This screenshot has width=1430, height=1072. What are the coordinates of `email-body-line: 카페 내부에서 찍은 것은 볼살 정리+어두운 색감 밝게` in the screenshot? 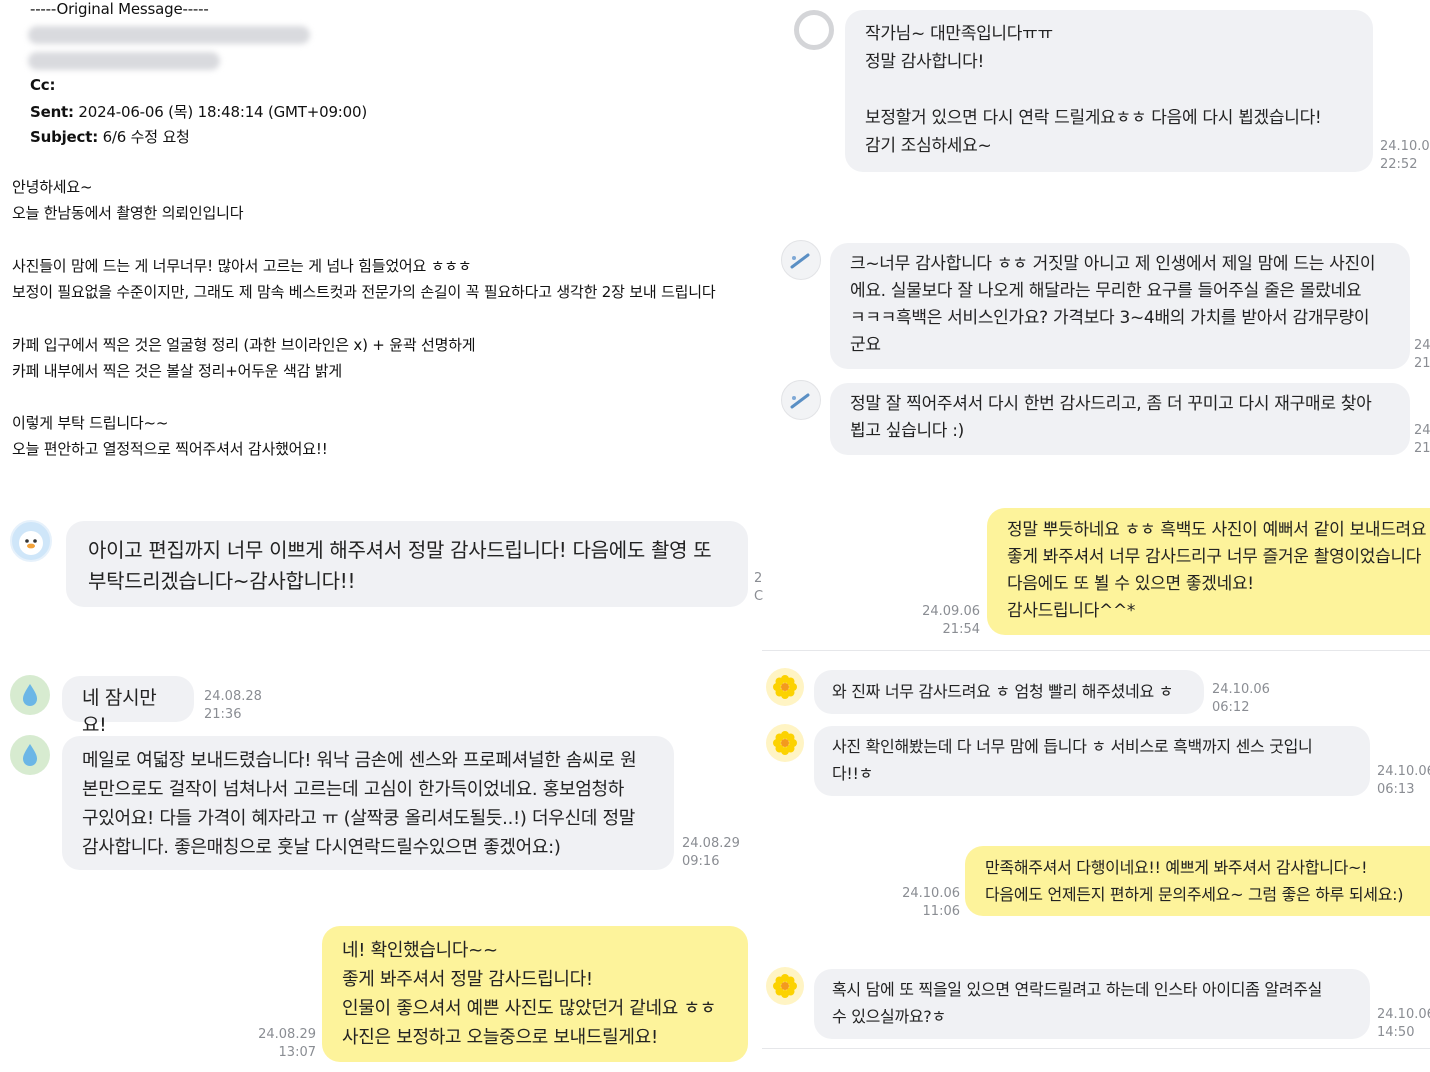 It's located at (177, 371).